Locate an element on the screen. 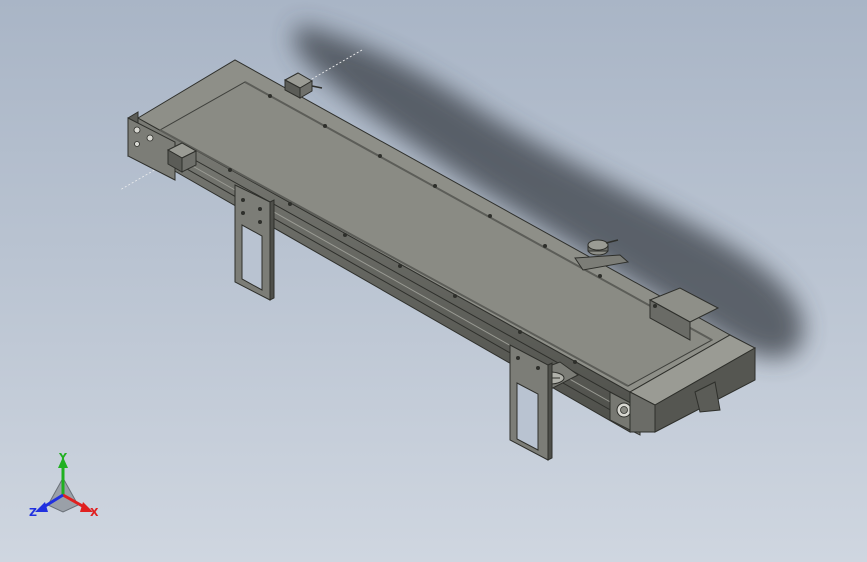 The image size is (867, 562). triad-y-label: Y is located at coordinates (63, 457).